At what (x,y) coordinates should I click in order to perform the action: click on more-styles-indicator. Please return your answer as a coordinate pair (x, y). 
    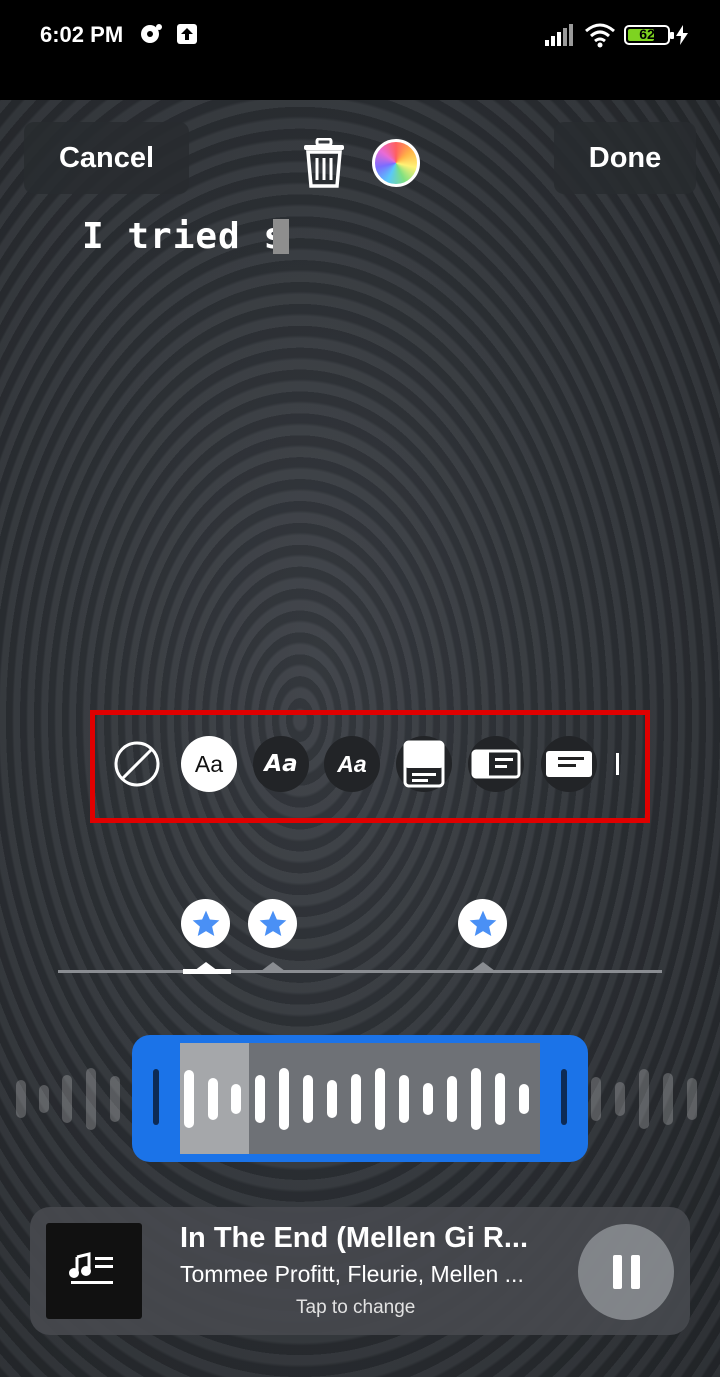
    Looking at the image, I should click on (617, 764).